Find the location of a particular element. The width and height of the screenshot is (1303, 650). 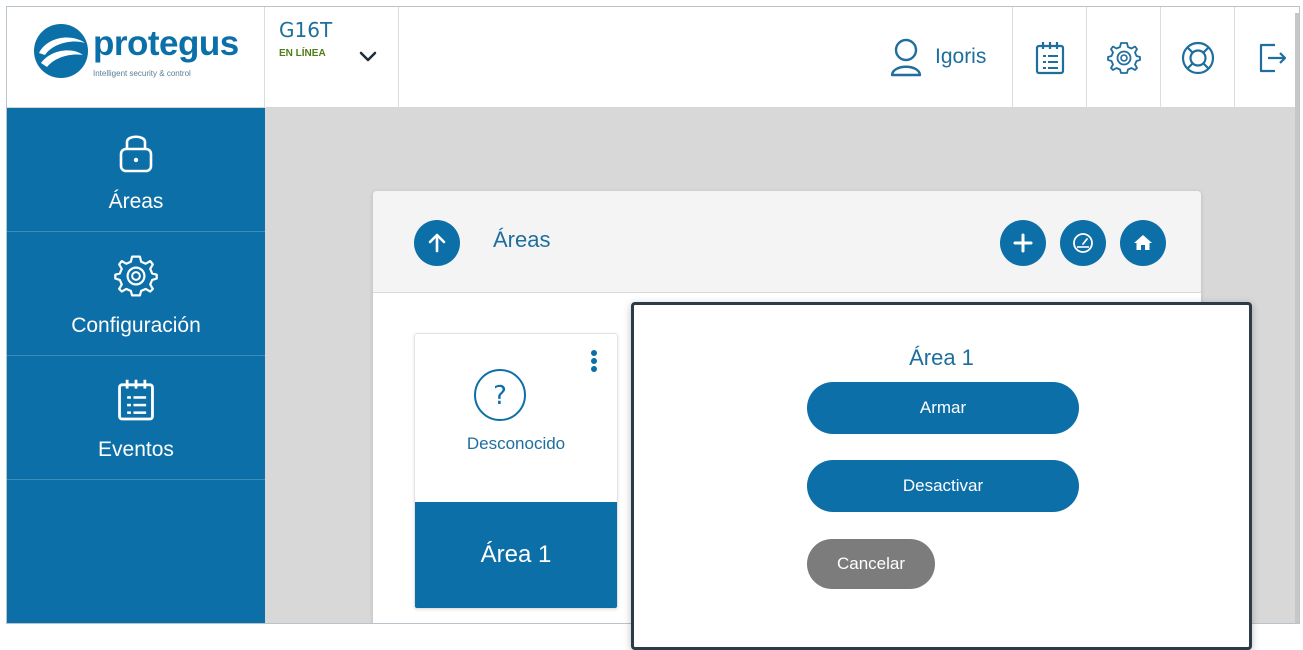

sidebar-item-configuration: Configuración is located at coordinates (136, 294).